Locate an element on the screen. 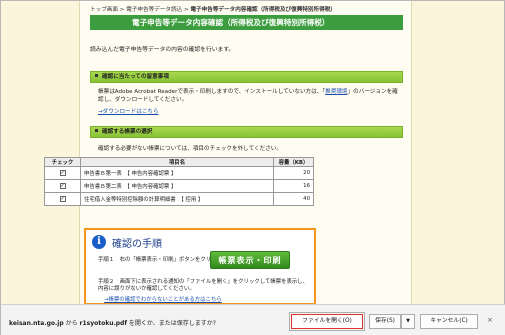  download-message-mid: から is located at coordinates (71, 323).